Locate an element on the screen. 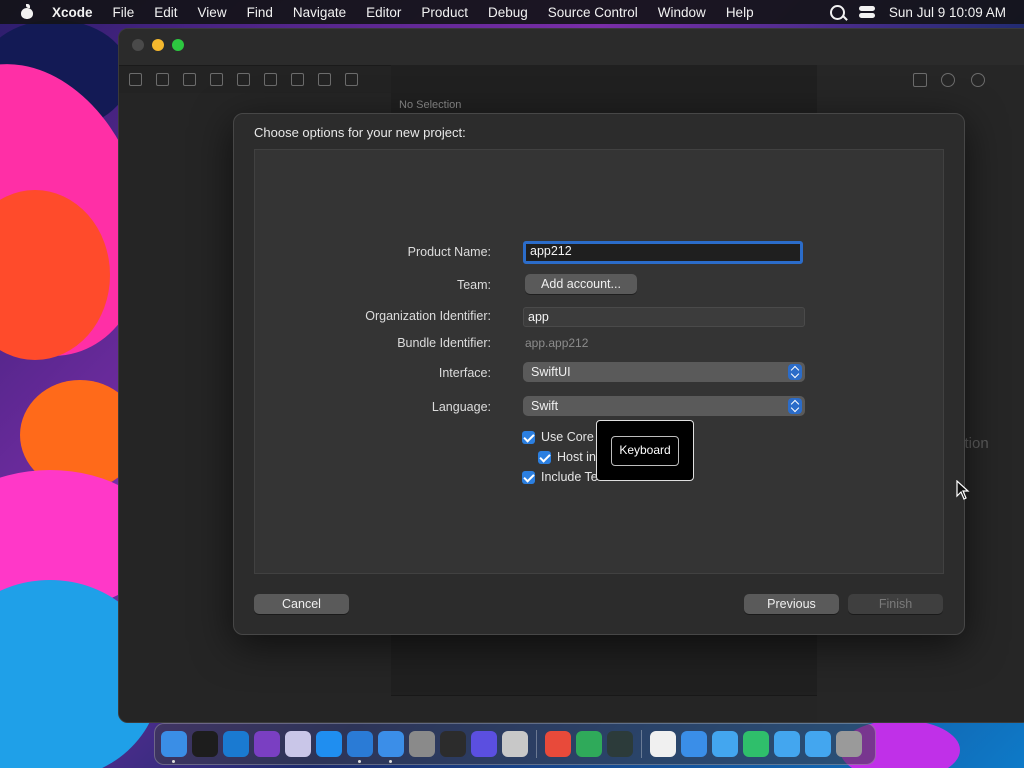 This screenshot has height=768, width=1024. menu-help: Help is located at coordinates (740, 12).